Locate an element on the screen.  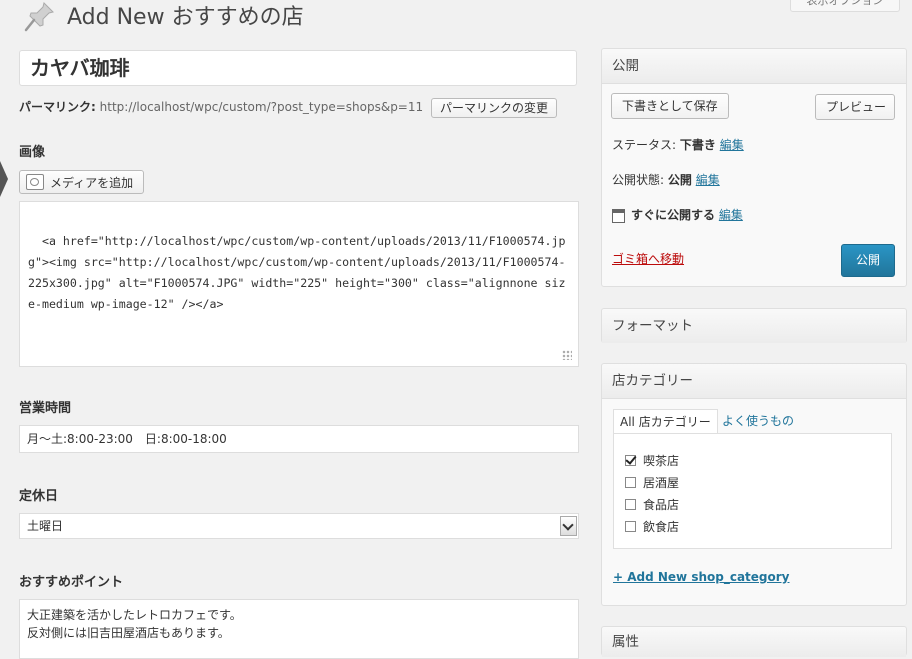
schedule-text: すぐに公開する is located at coordinates (673, 215).